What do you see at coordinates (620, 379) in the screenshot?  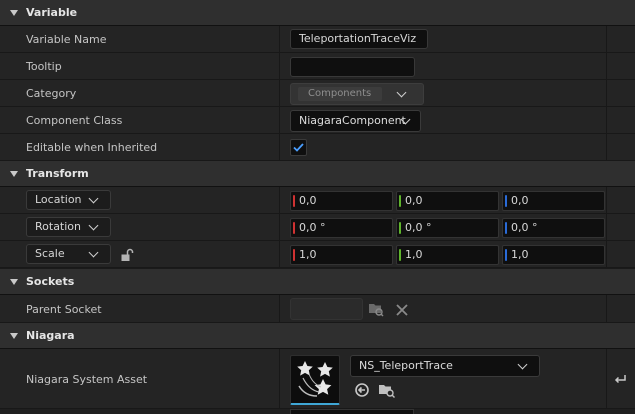 I see `reset-to-default-icon` at bounding box center [620, 379].